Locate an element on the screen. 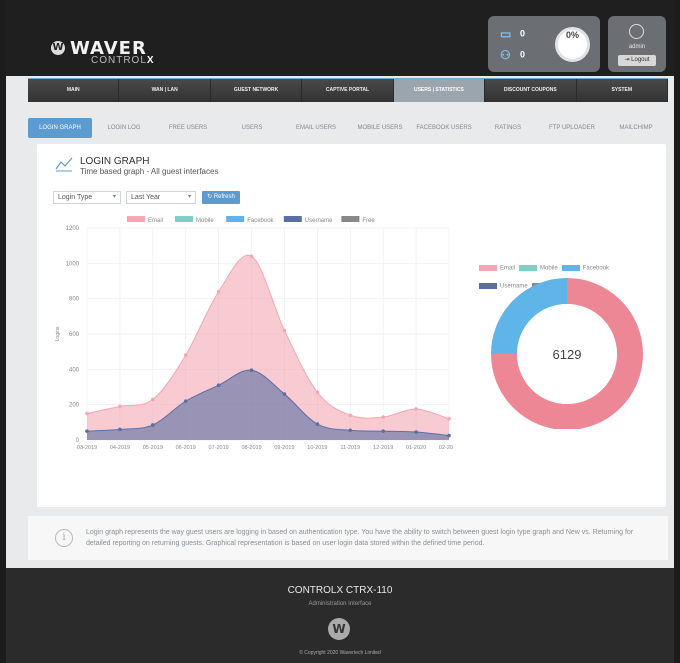 Image resolution: width=680 pixels, height=663 pixels. usage-gauge: 0% is located at coordinates (572, 44).